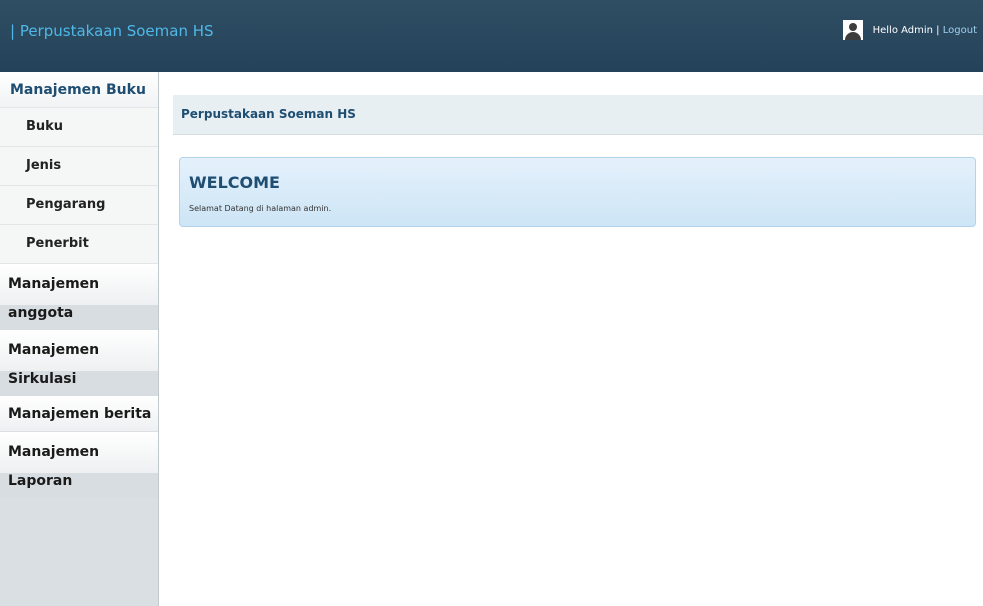 This screenshot has width=983, height=606. What do you see at coordinates (577, 192) in the screenshot?
I see `welcome-panel: WELCOME Selamat Datang di halaman admin.` at bounding box center [577, 192].